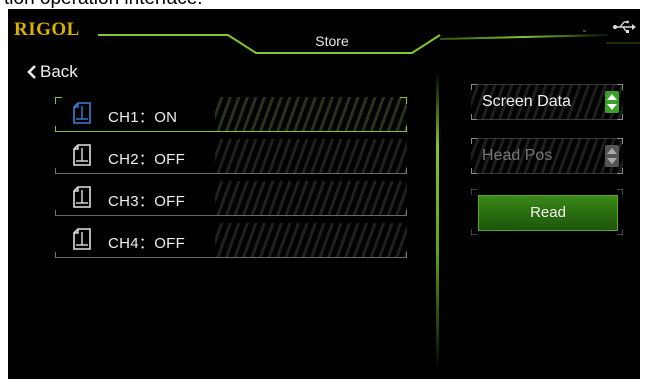 This screenshot has height=379, width=648. I want to click on vertical-divider, so click(437, 221).